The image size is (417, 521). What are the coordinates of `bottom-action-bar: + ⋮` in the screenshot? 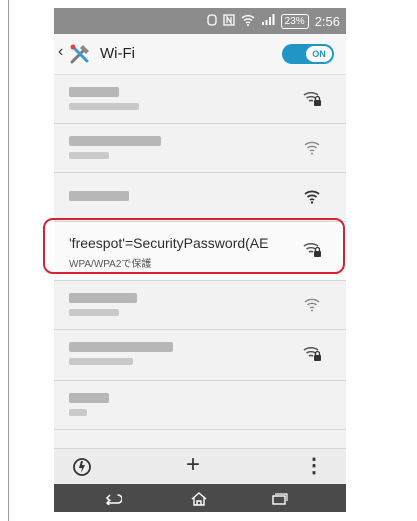 It's located at (200, 466).